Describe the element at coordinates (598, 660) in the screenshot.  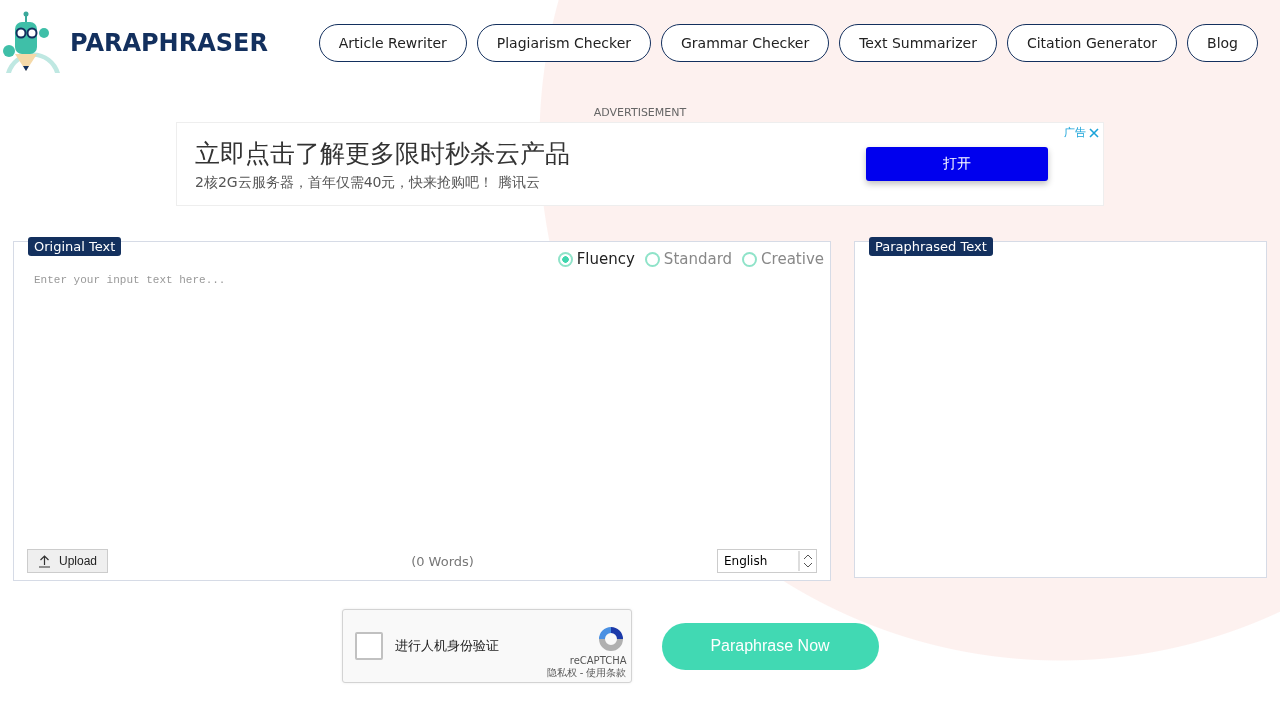
I see `recaptcha-brand: reCAPTCHA` at that location.